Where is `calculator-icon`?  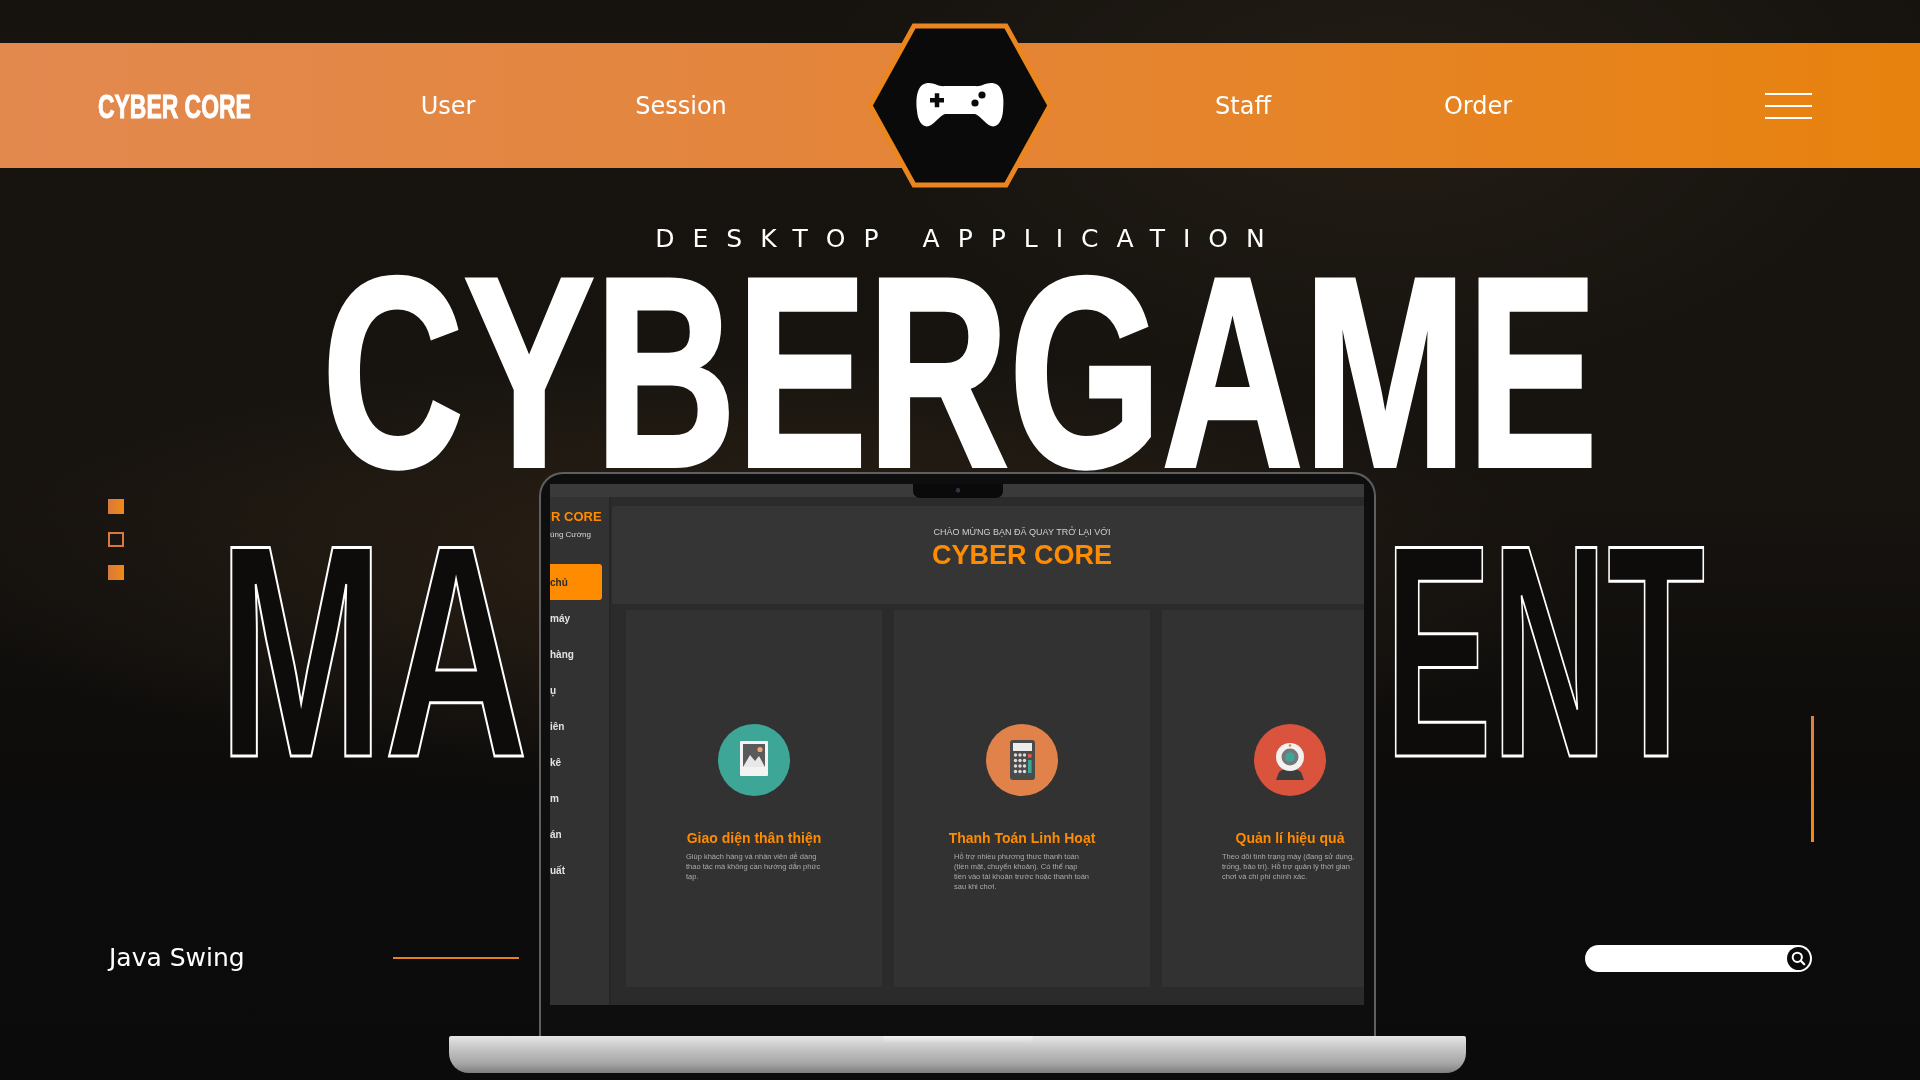
calculator-icon is located at coordinates (1022, 760).